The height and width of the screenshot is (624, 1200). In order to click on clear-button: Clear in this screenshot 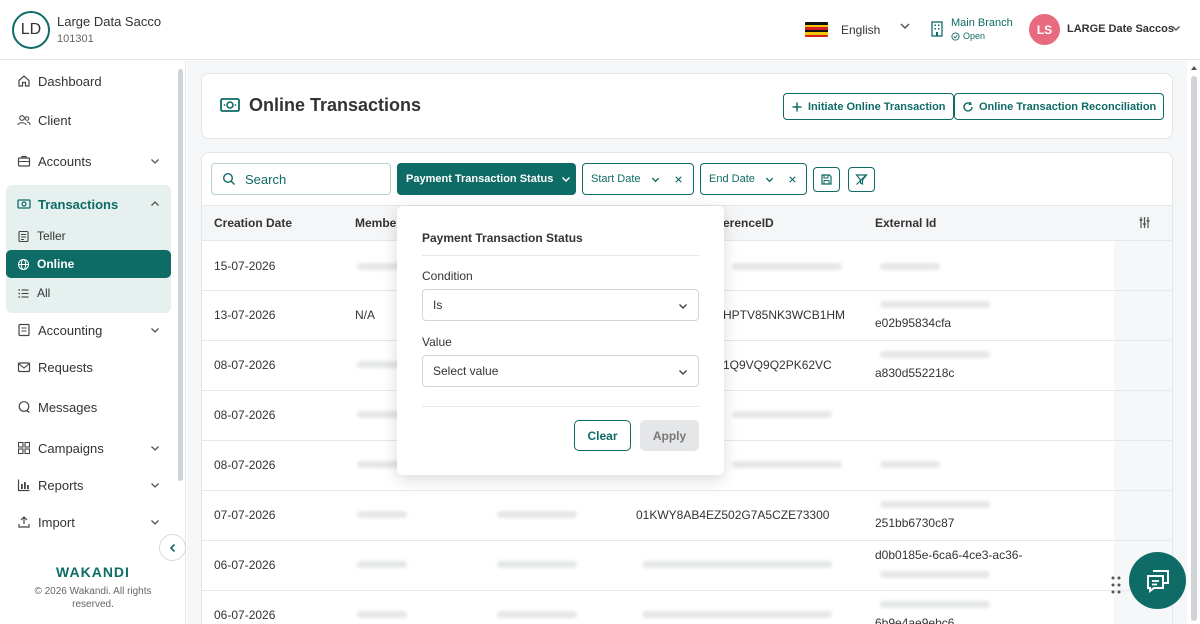, I will do `click(602, 435)`.